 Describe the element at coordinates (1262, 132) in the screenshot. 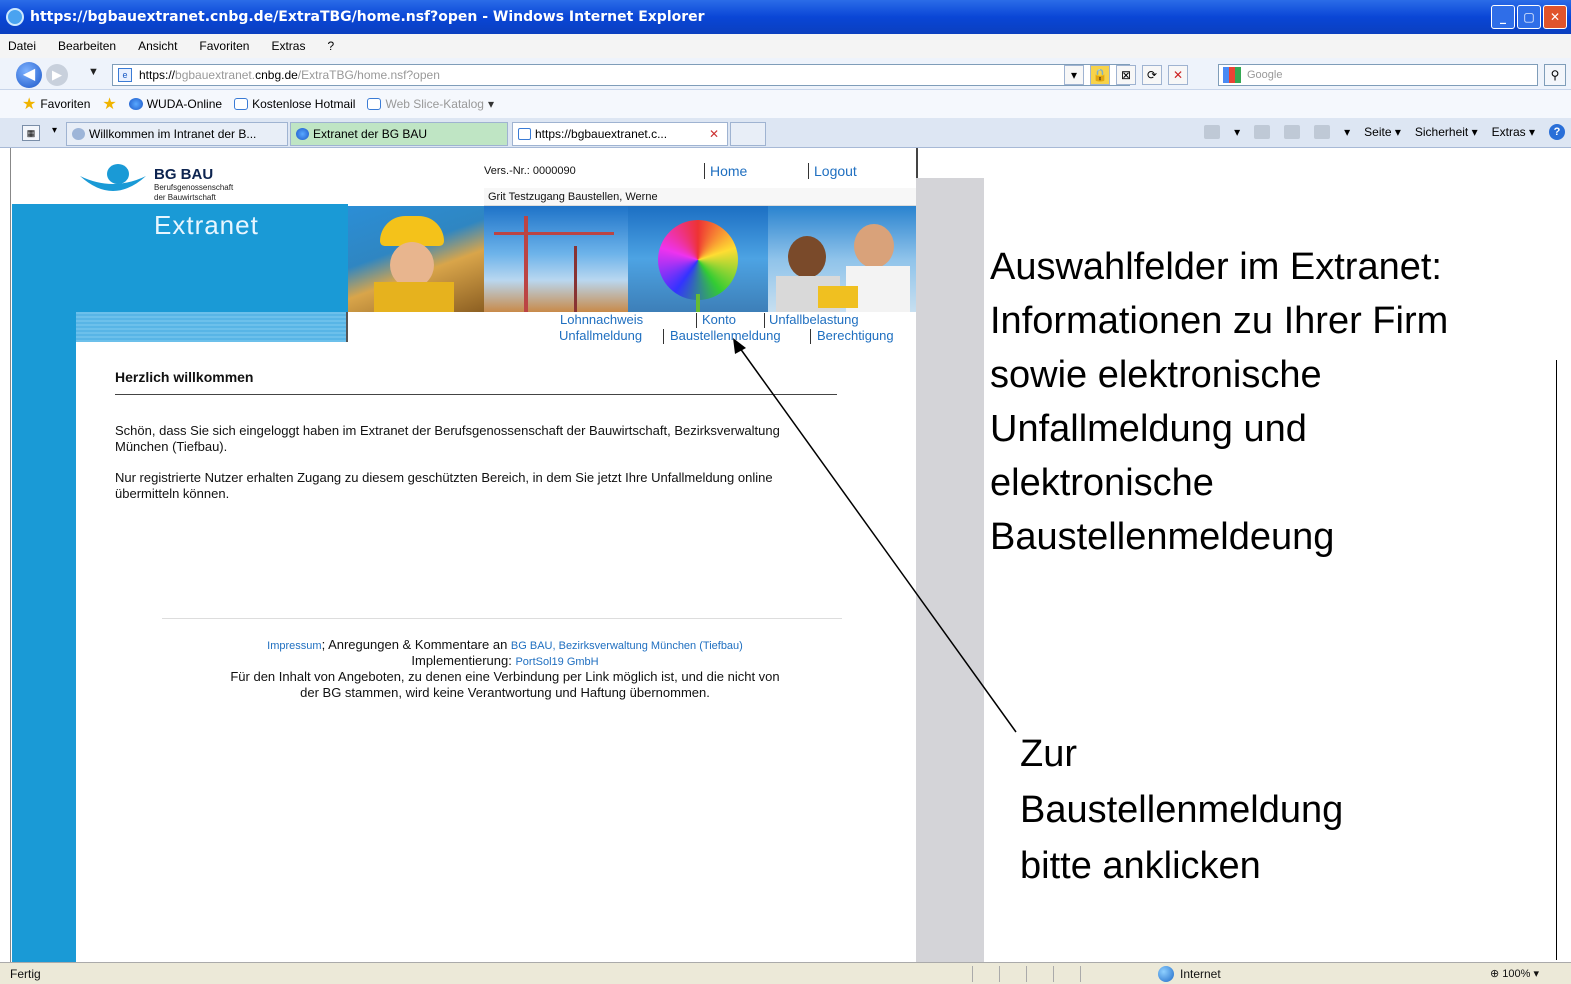

I see `feeds-icon` at that location.